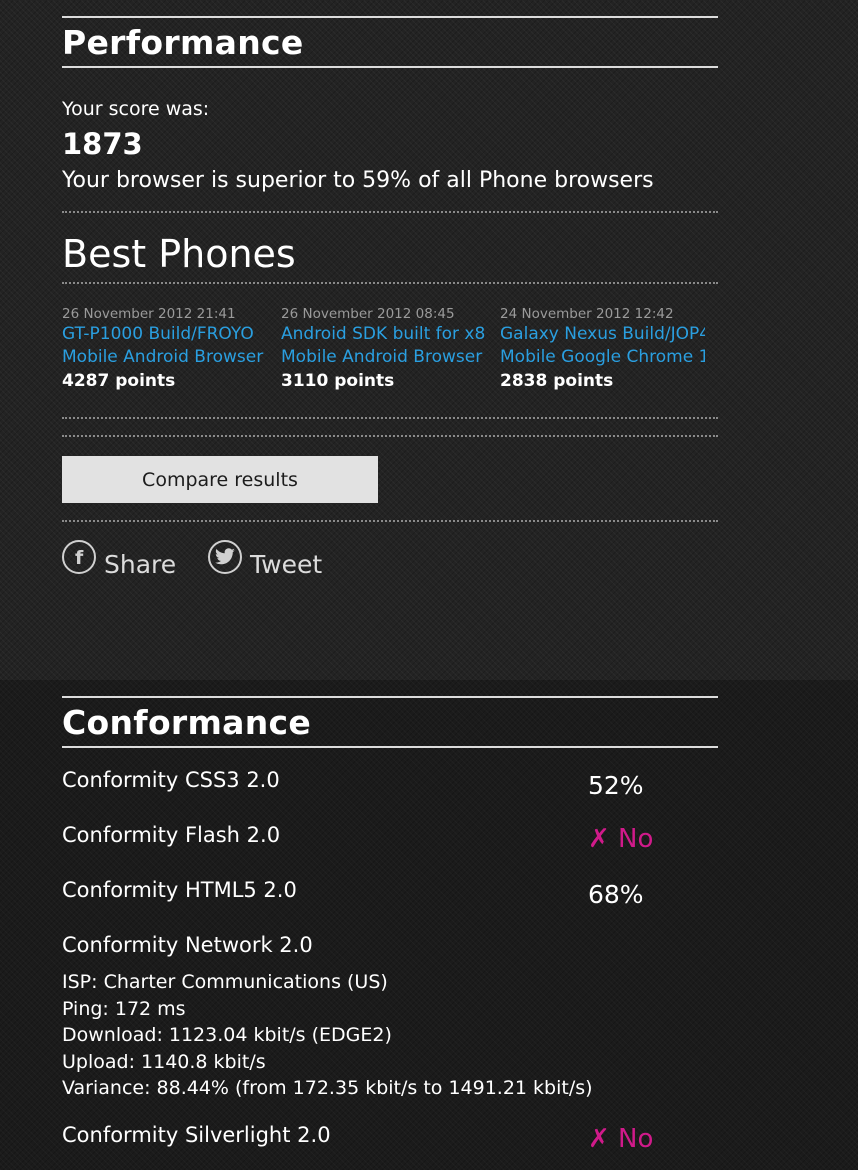  What do you see at coordinates (621, 1139) in the screenshot?
I see `conformity-silverlight-value: ✗ No` at bounding box center [621, 1139].